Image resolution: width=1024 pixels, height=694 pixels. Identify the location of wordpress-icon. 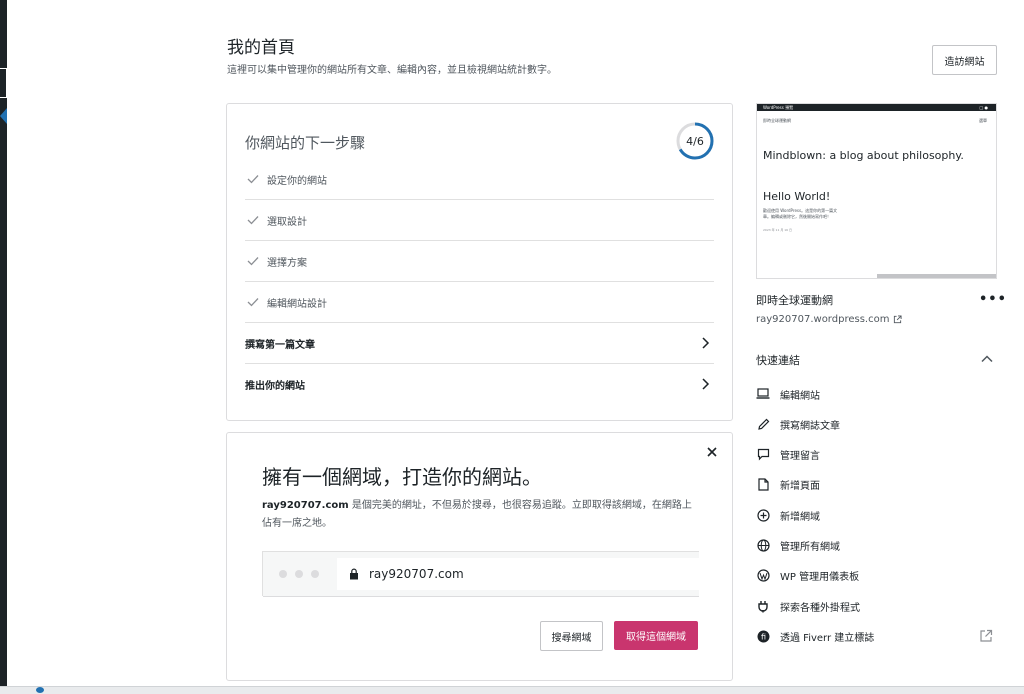
(763, 575).